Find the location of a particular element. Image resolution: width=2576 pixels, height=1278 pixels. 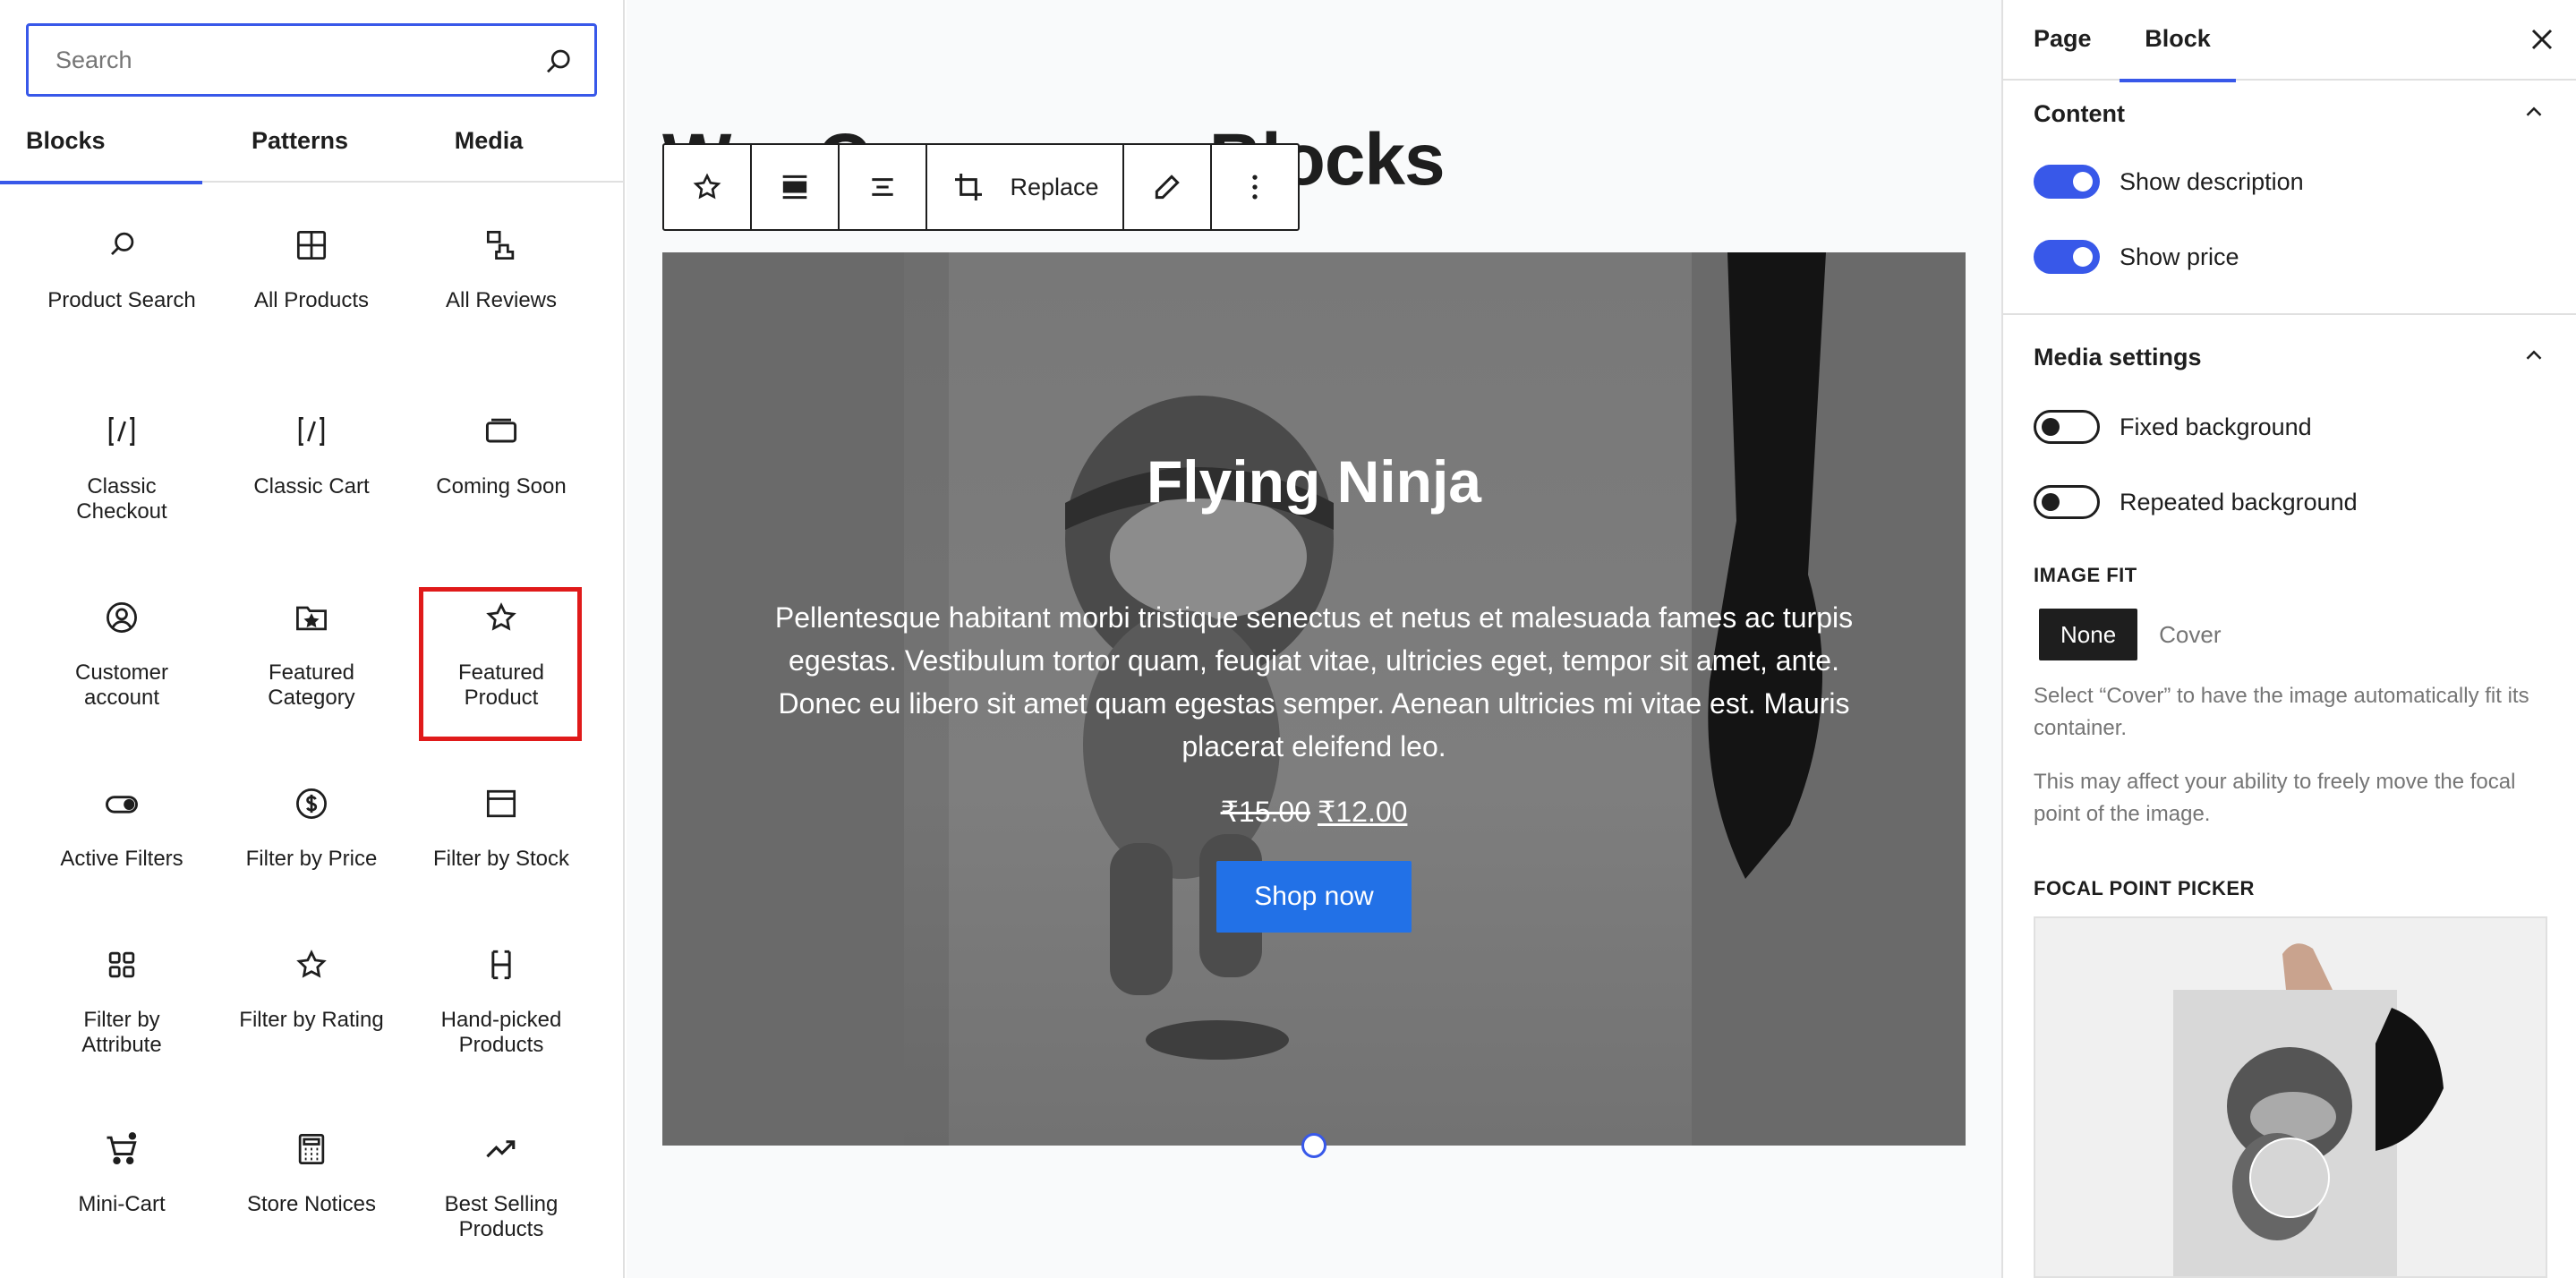

block-all-products: All Products is located at coordinates (311, 269).